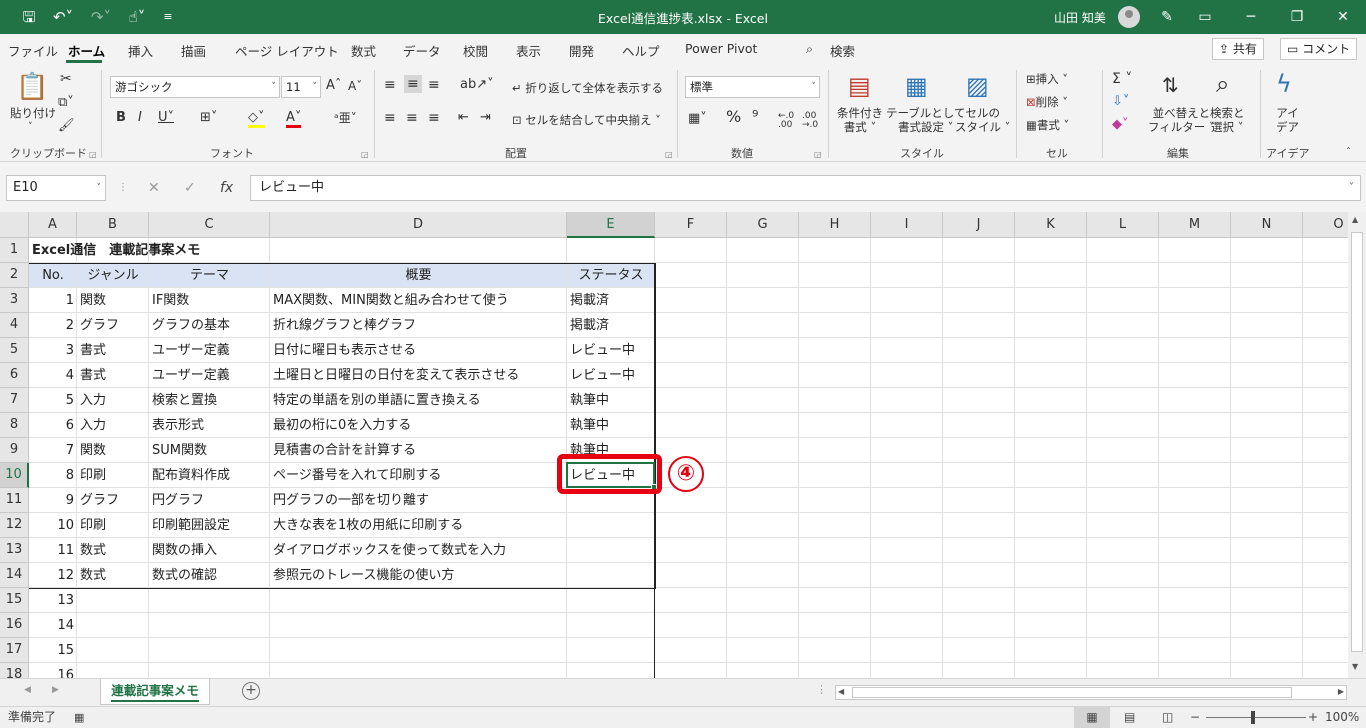 The height and width of the screenshot is (728, 1366). Describe the element at coordinates (53, 475) in the screenshot. I see `table-row-number: 8` at that location.